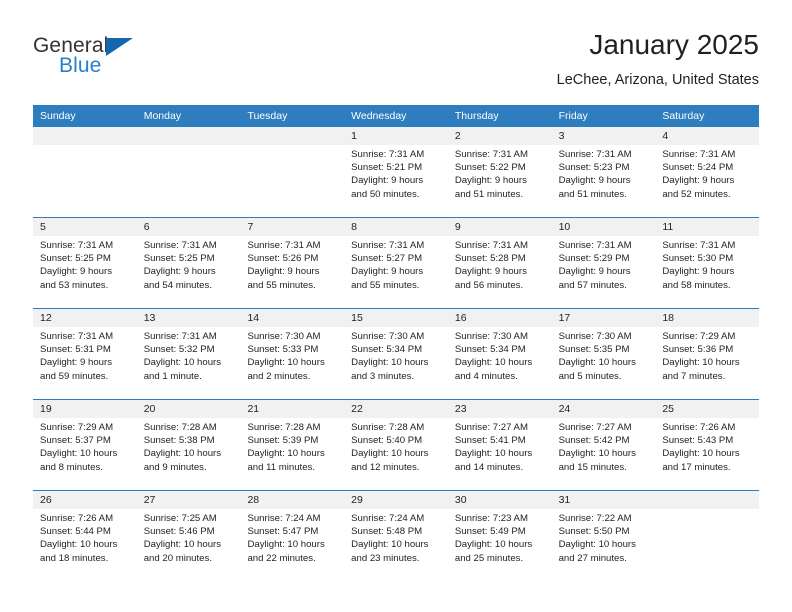 This screenshot has width=792, height=612. Describe the element at coordinates (604, 409) in the screenshot. I see `day-number: 24` at that location.